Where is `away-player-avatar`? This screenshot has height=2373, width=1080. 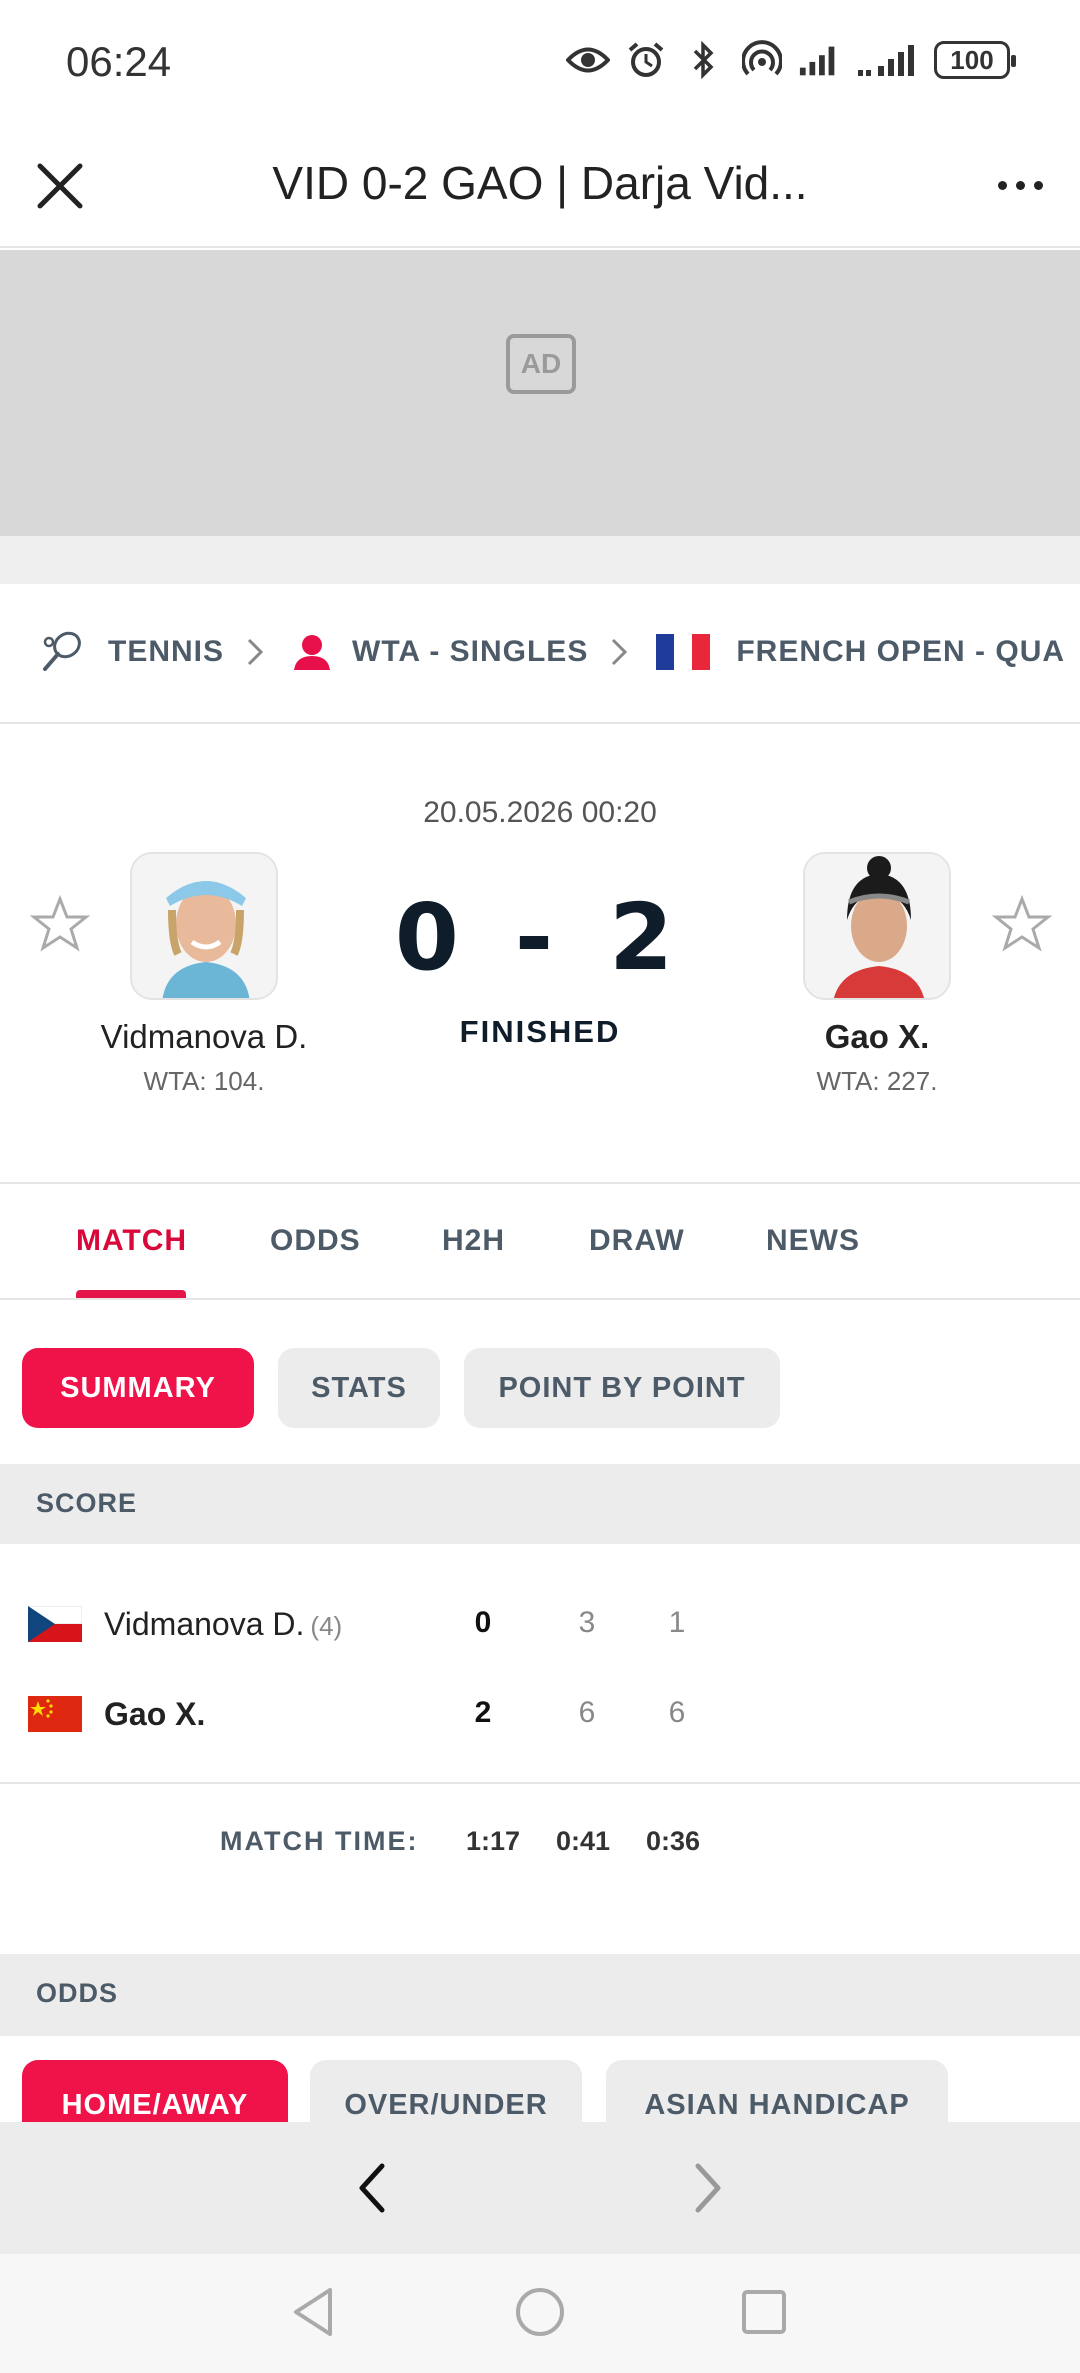 away-player-avatar is located at coordinates (877, 926).